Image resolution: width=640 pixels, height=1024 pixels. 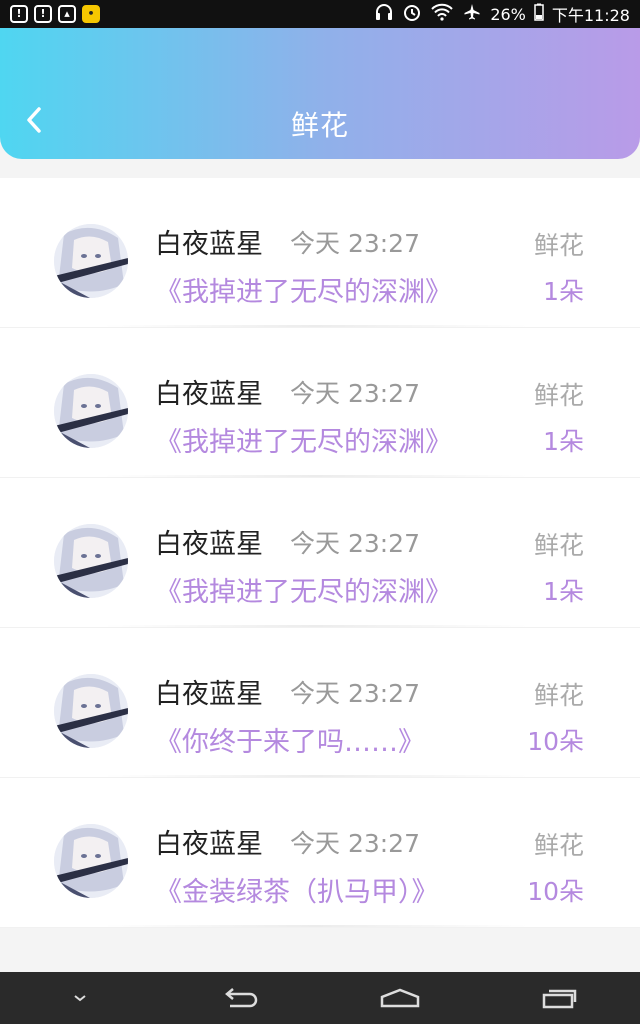 I want to click on battery-level: 26%, so click(x=508, y=14).